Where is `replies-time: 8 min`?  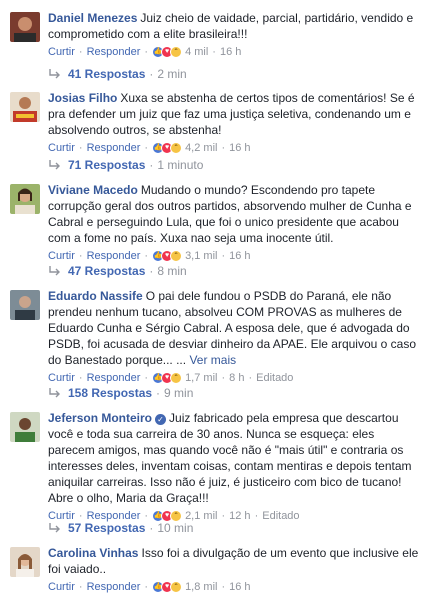
replies-time: 8 min is located at coordinates (172, 271).